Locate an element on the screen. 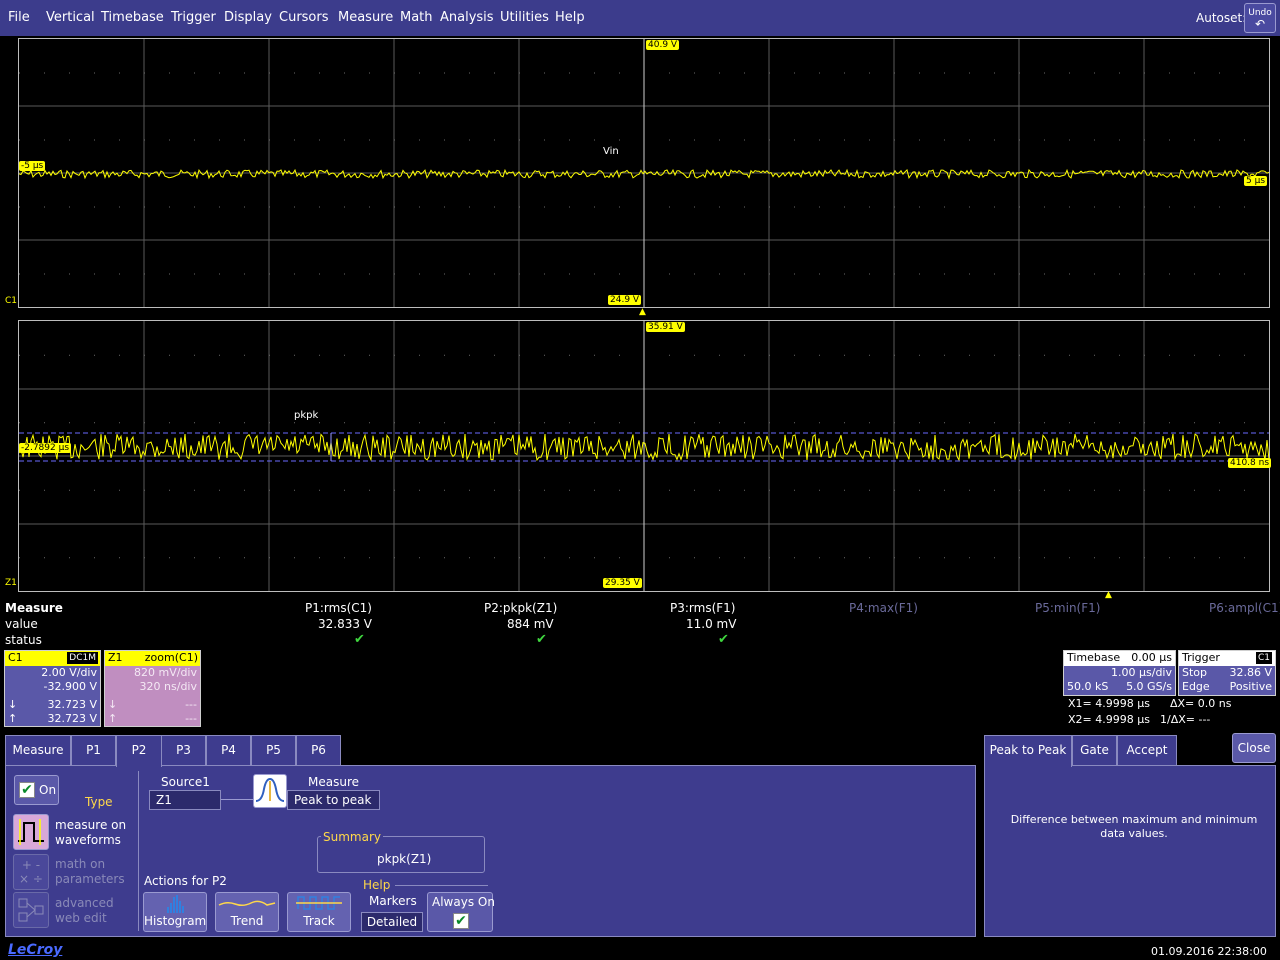  menu-trigger: Trigger is located at coordinates (193, 18).